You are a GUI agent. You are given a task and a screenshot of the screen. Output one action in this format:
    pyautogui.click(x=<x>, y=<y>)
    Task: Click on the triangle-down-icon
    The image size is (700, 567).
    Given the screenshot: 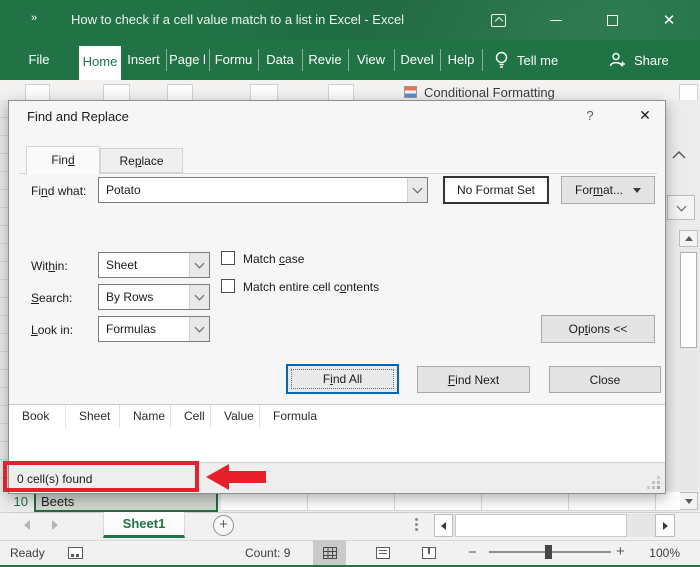 What is the action you would take?
    pyautogui.click(x=688, y=501)
    